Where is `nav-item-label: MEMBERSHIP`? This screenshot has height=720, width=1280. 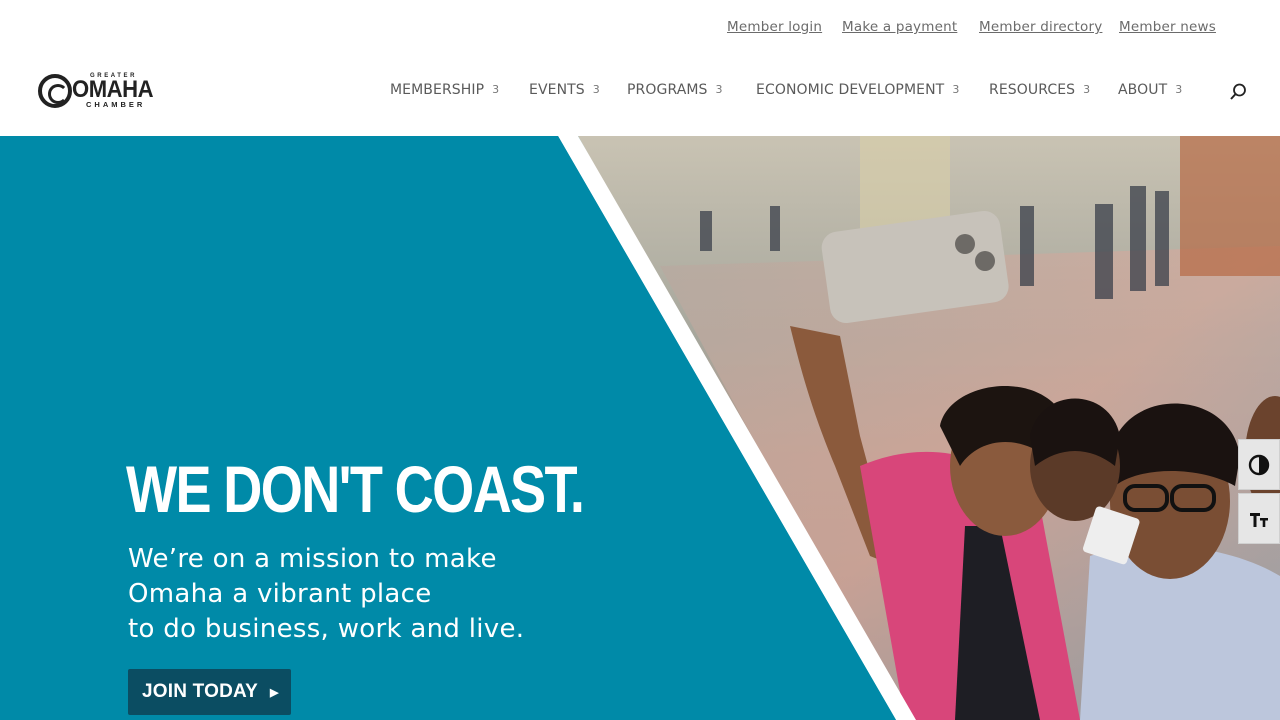
nav-item-label: MEMBERSHIP is located at coordinates (437, 90).